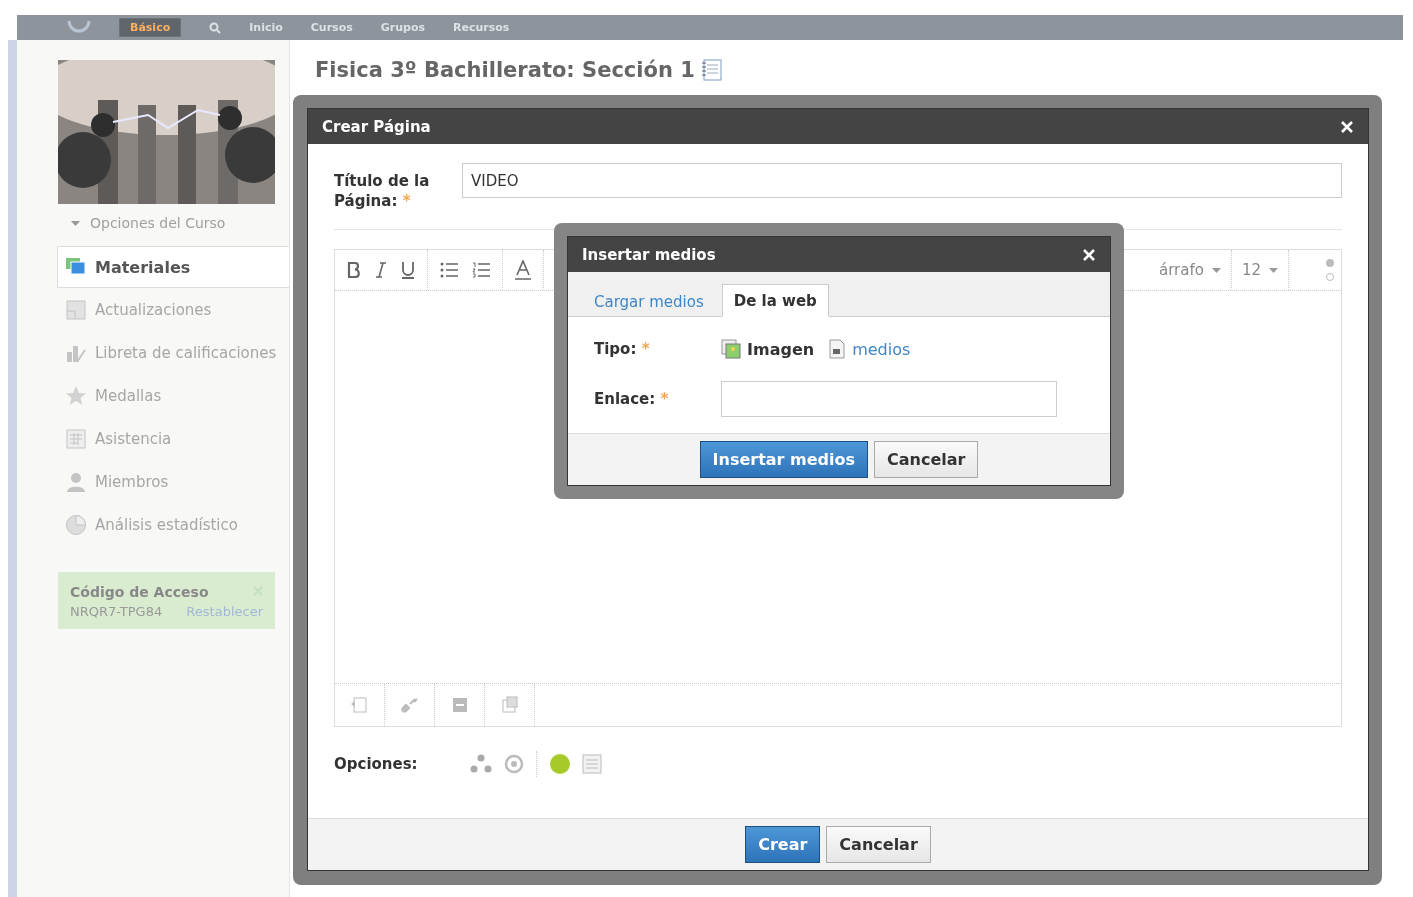 This screenshot has width=1413, height=897. I want to click on sidebar-item: Análisis estadístico, so click(173, 524).